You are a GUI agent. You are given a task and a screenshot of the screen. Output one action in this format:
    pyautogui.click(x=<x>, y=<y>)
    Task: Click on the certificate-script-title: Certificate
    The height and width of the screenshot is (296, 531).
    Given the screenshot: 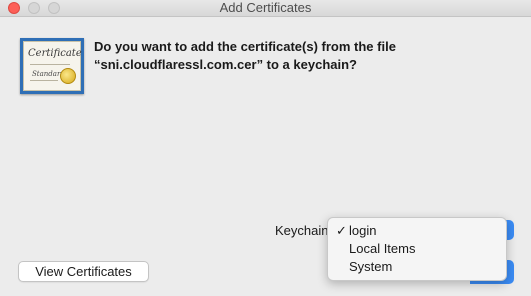 What is the action you would take?
    pyautogui.click(x=55, y=53)
    